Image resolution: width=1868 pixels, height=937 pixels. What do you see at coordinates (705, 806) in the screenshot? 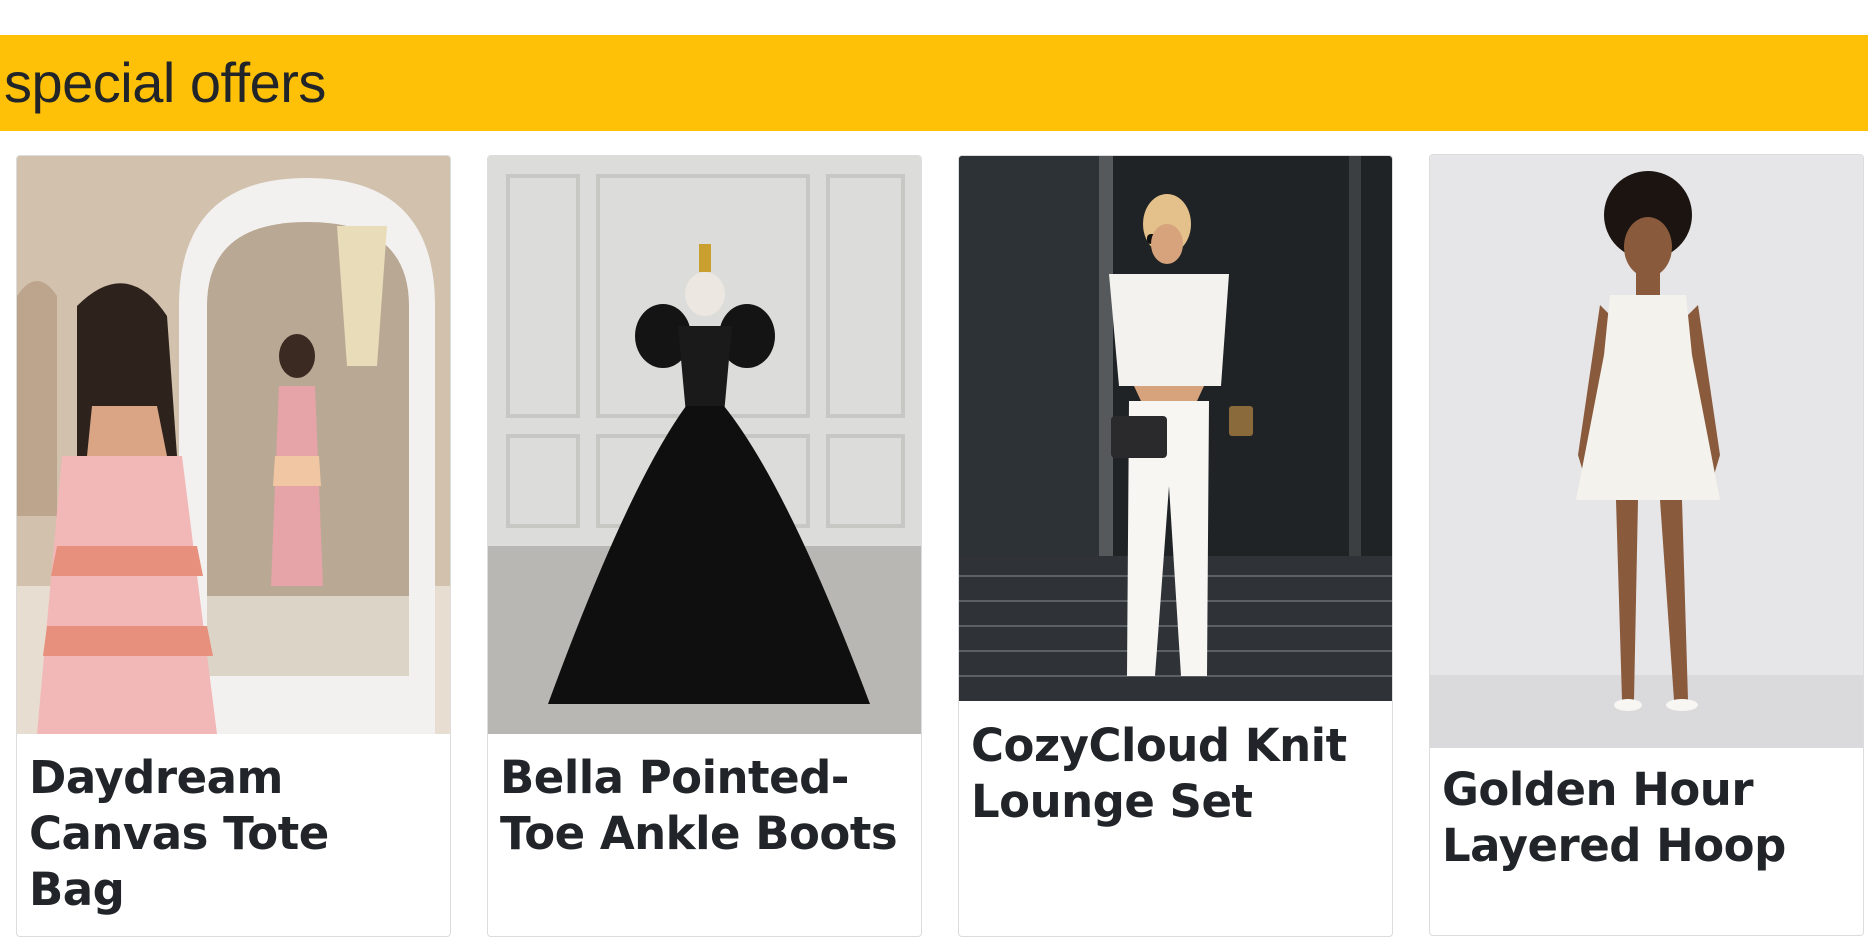
I see `product-title: Bella Pointed-Toe Ankle Boots` at bounding box center [705, 806].